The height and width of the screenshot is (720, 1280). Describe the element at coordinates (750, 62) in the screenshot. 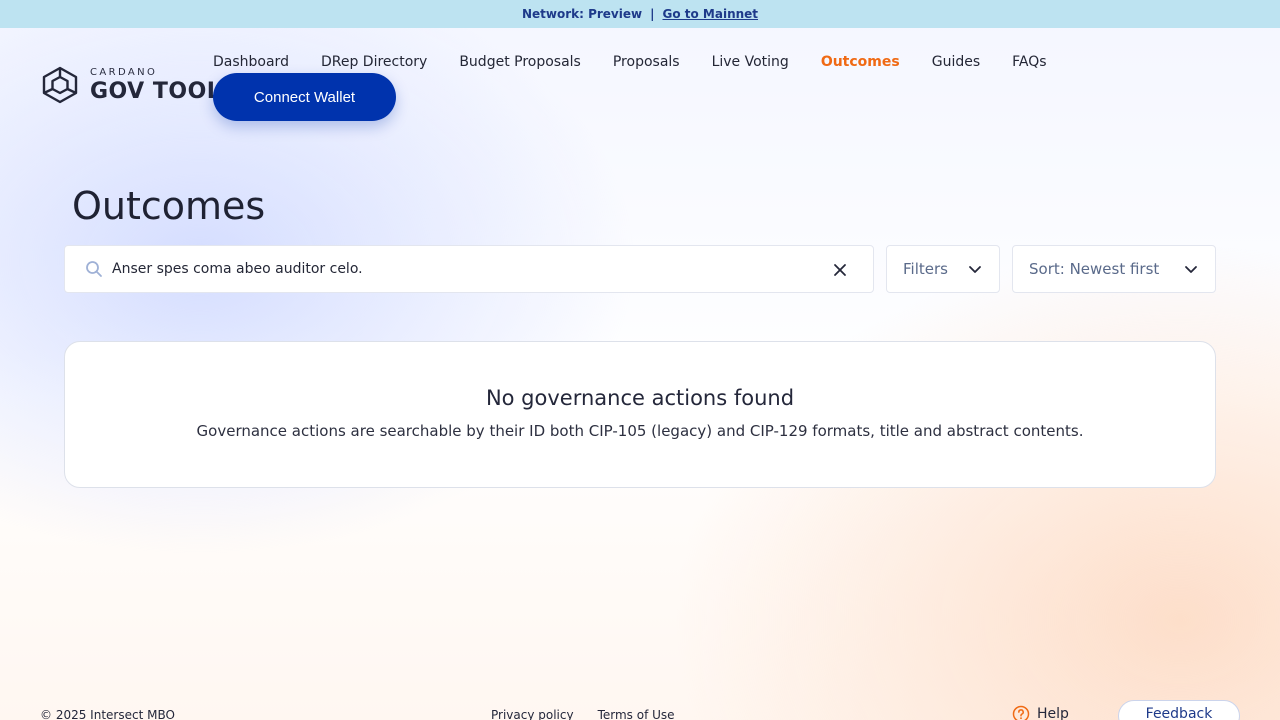

I see `nav-item-live-voting: Live Voting` at that location.